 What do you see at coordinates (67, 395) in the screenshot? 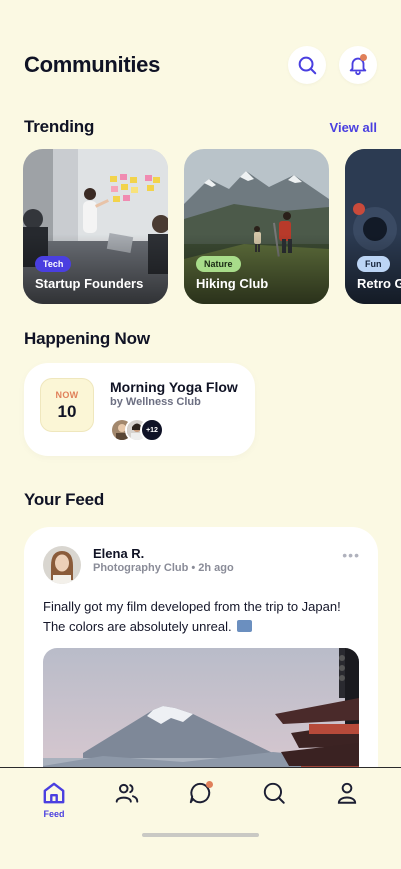
I see `event-date-label: NOW` at bounding box center [67, 395].